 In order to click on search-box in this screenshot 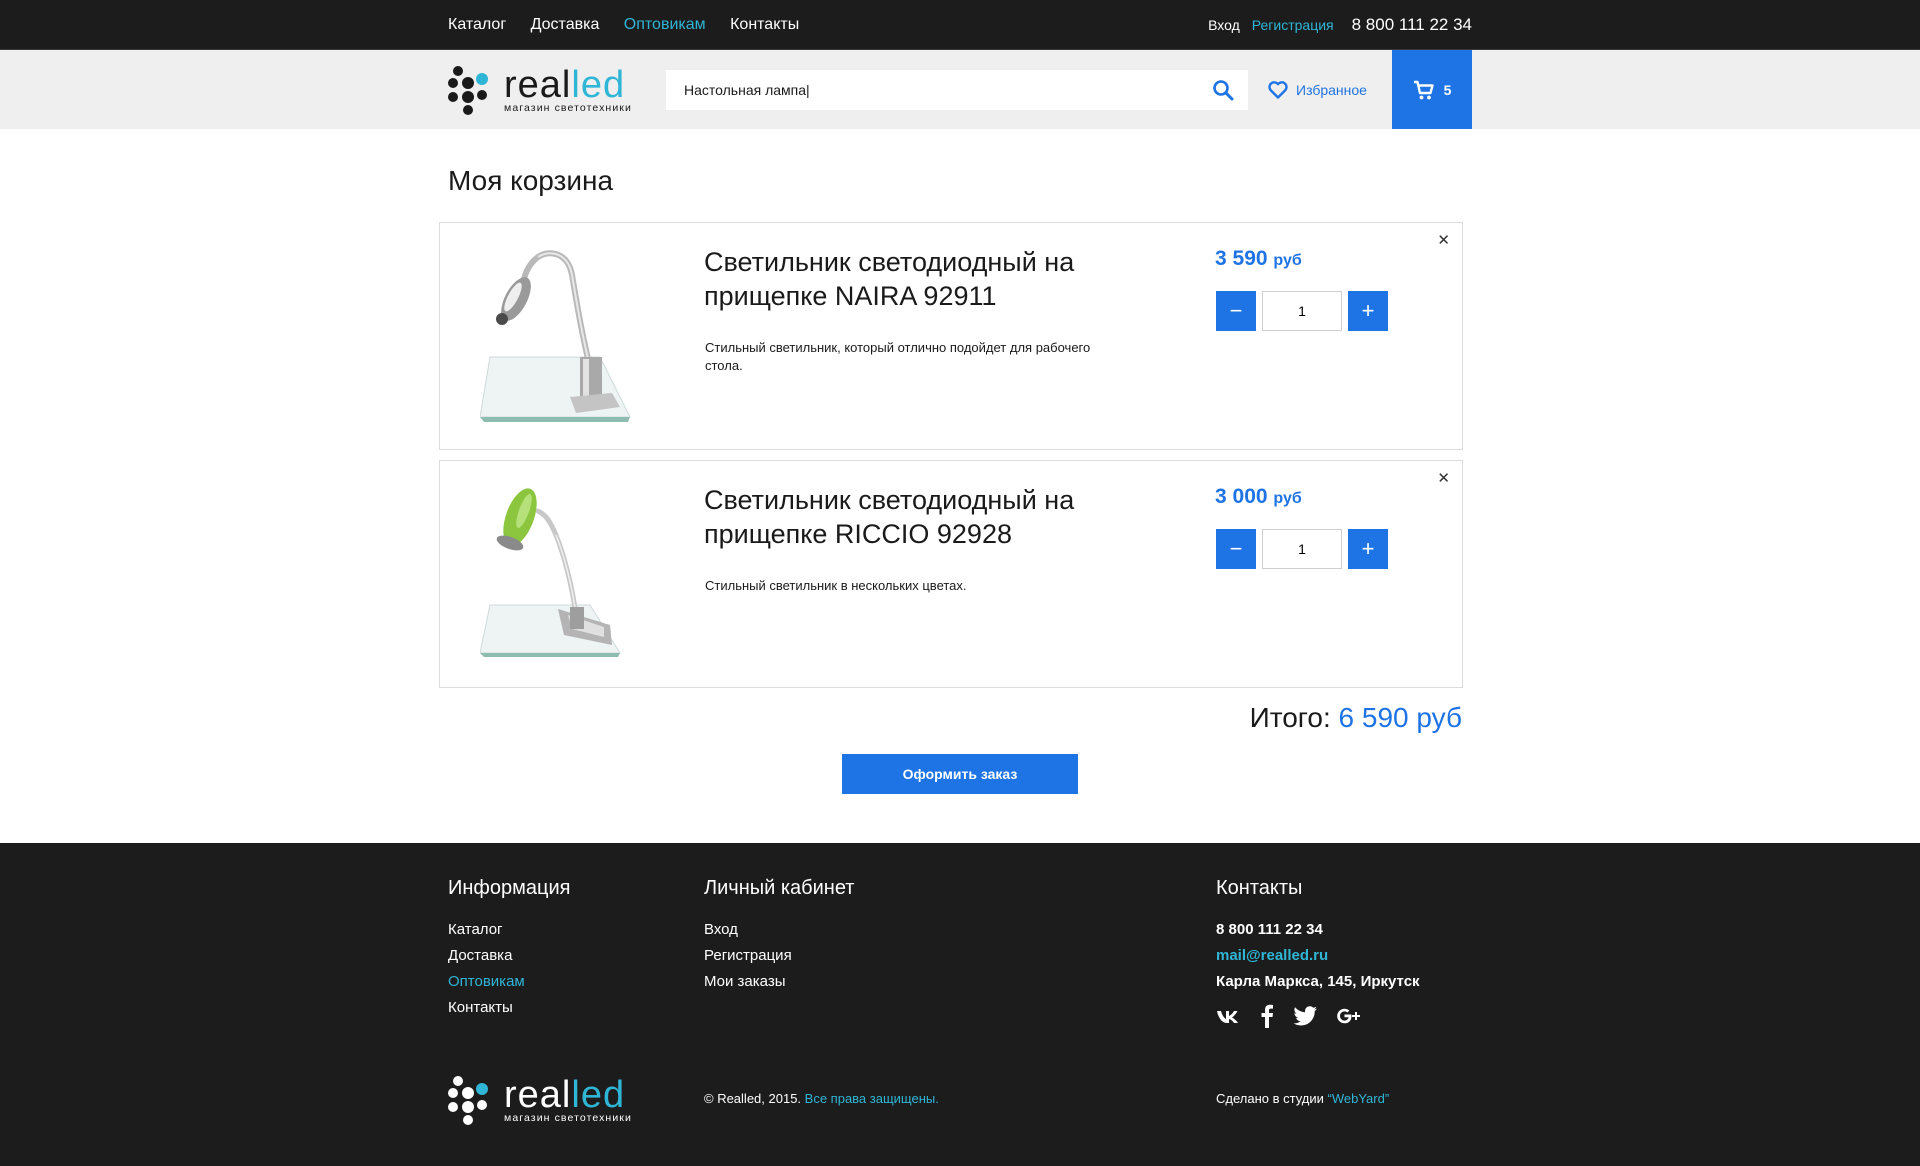, I will do `click(957, 89)`.